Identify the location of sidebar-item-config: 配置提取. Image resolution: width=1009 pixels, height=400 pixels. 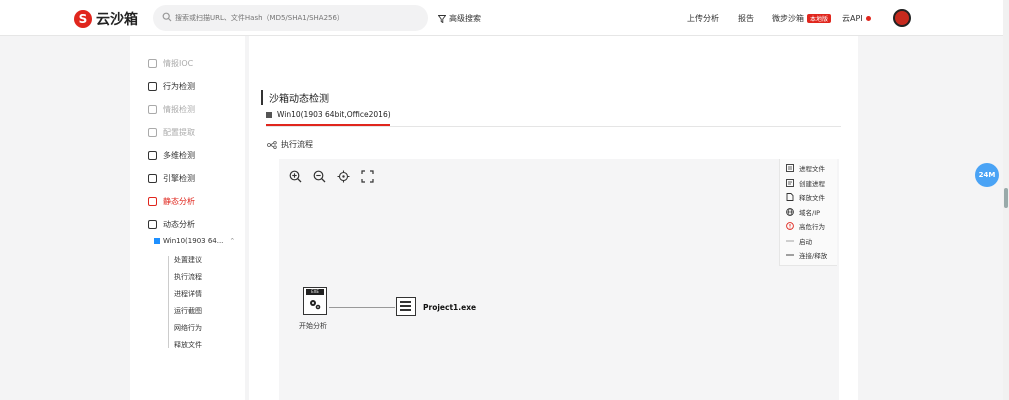
(171, 132).